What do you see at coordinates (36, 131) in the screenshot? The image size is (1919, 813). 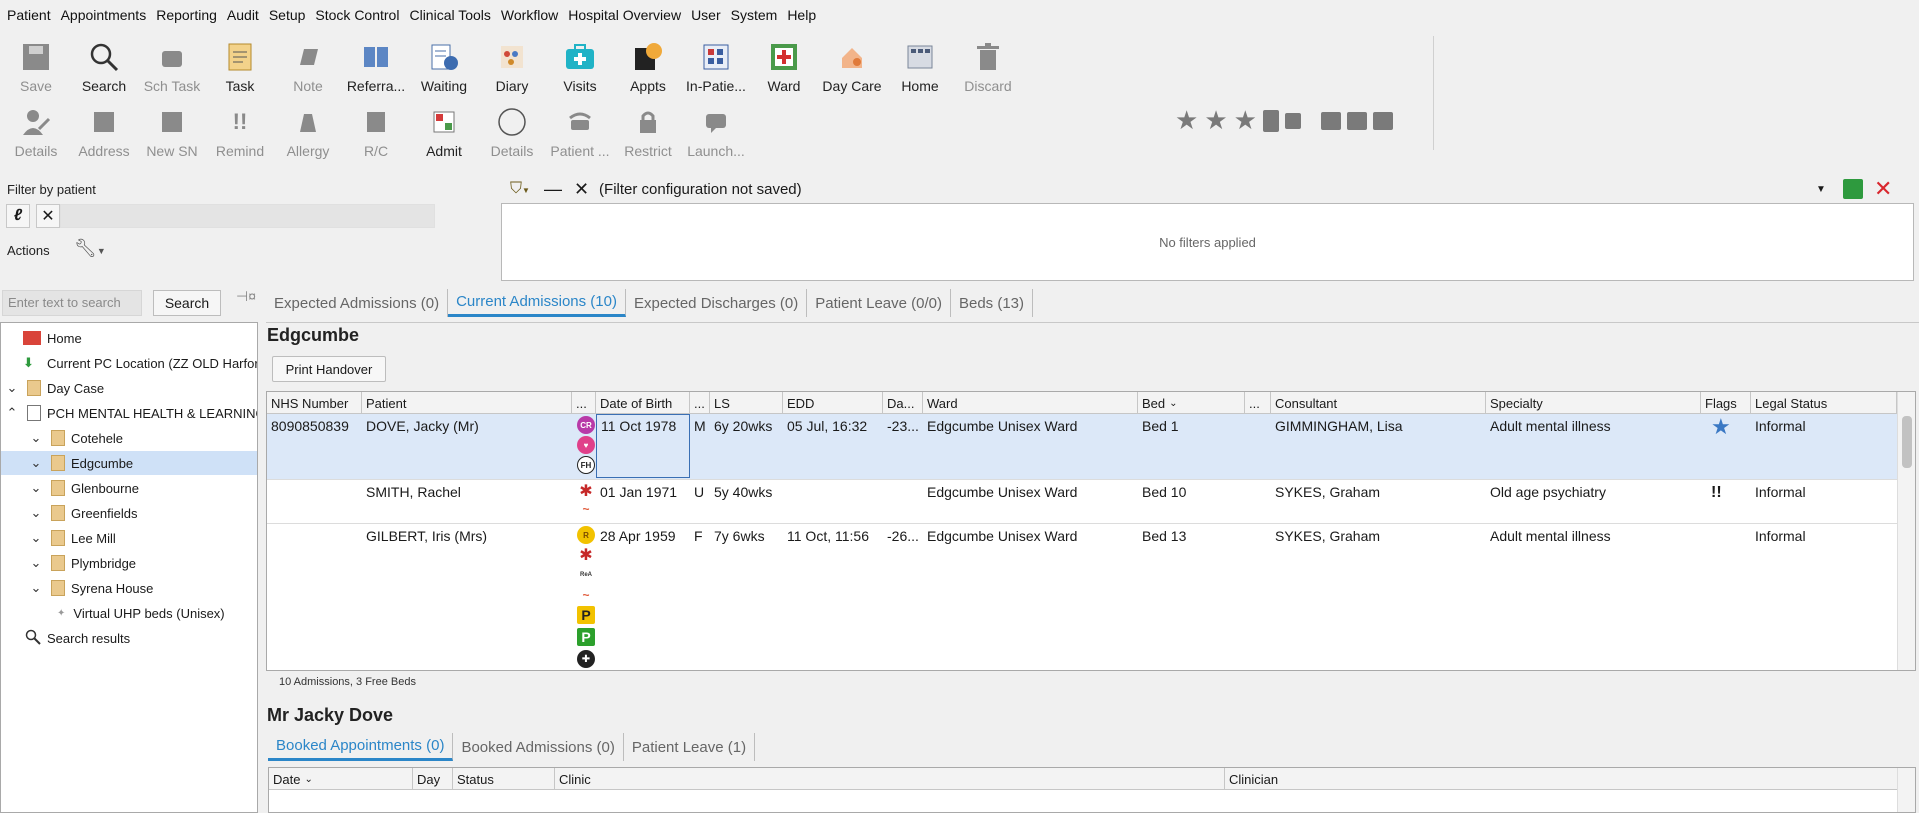 I see `patient-details-button: Details` at bounding box center [36, 131].